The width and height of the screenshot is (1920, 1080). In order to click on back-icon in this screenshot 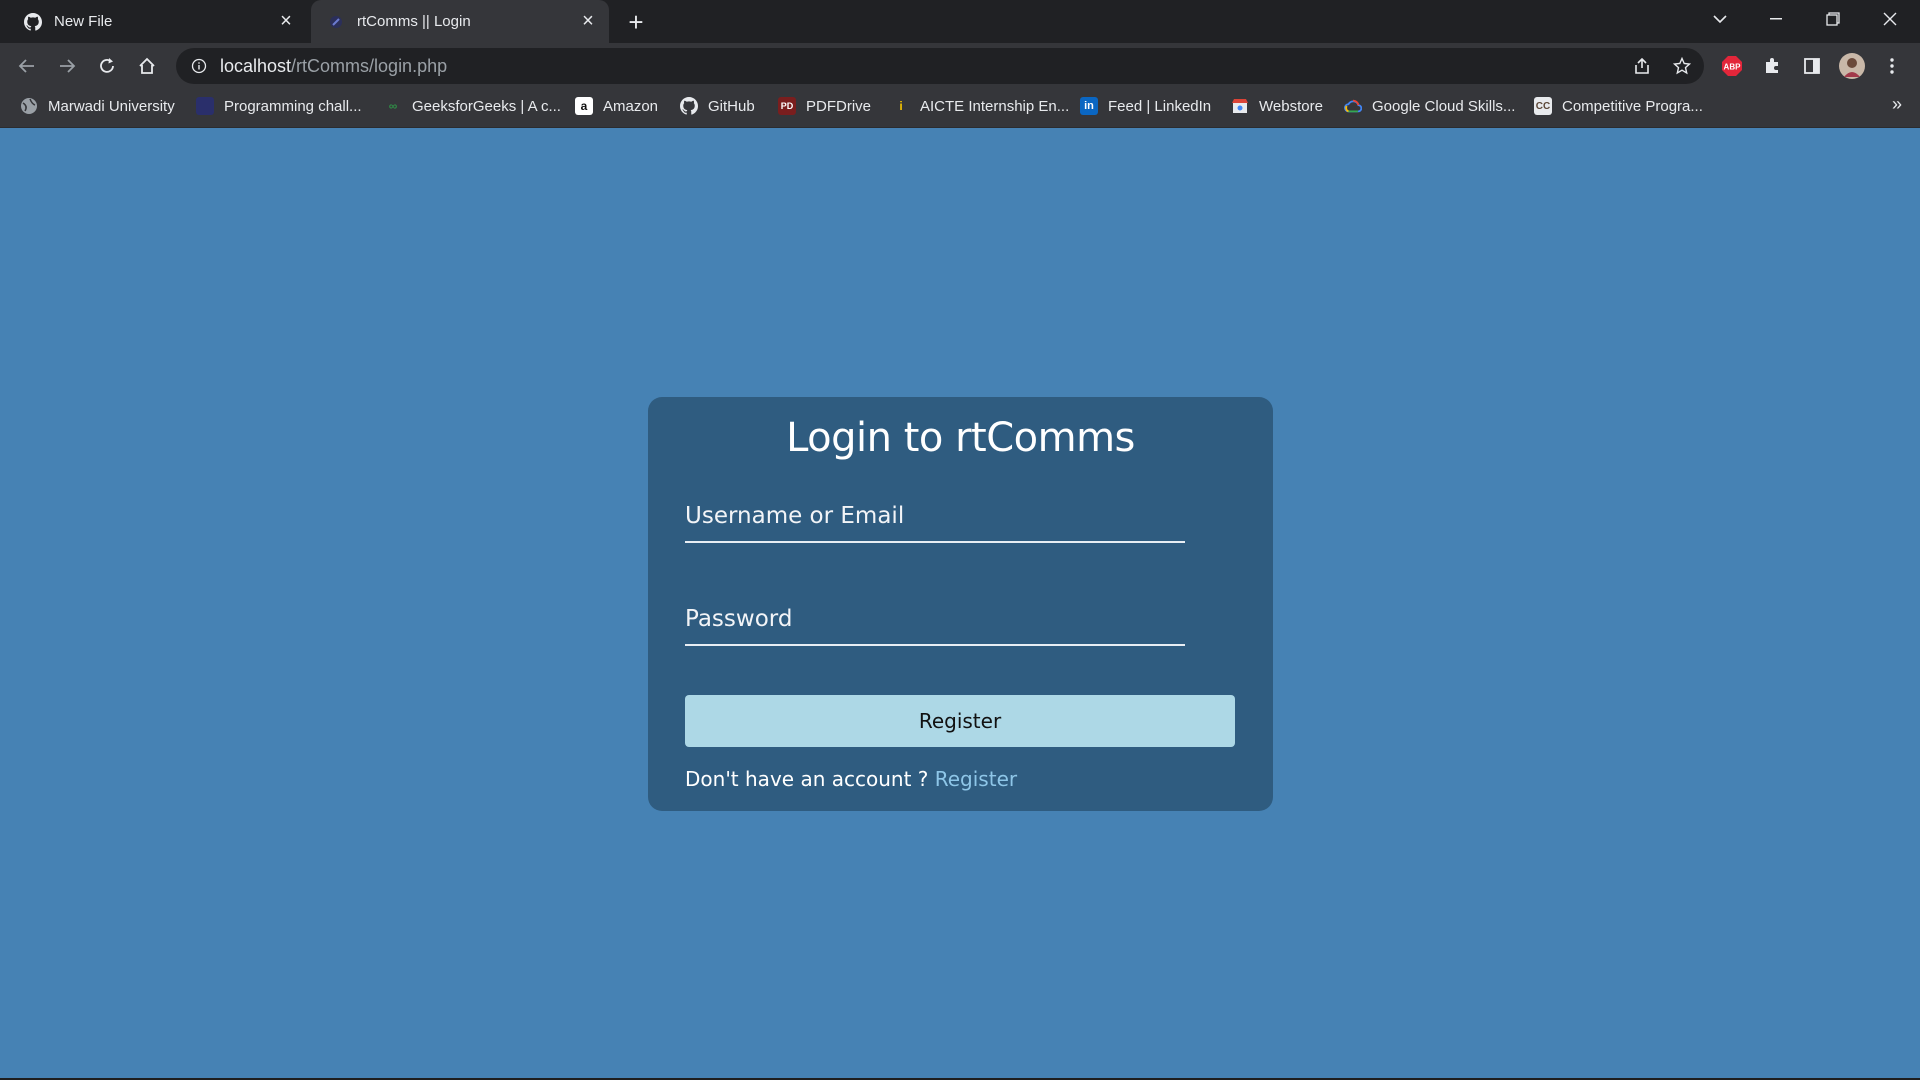, I will do `click(27, 66)`.